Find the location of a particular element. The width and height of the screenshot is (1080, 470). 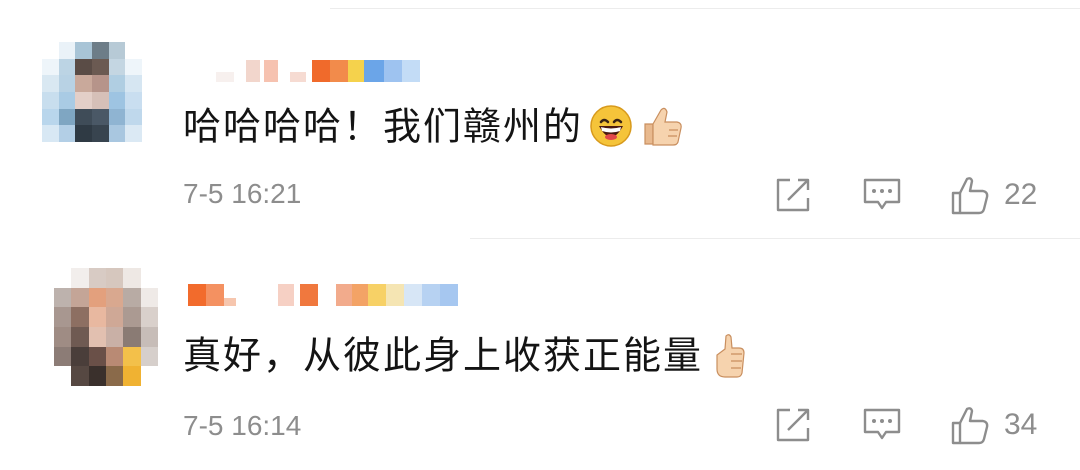

grinning-face-emoji is located at coordinates (611, 129).